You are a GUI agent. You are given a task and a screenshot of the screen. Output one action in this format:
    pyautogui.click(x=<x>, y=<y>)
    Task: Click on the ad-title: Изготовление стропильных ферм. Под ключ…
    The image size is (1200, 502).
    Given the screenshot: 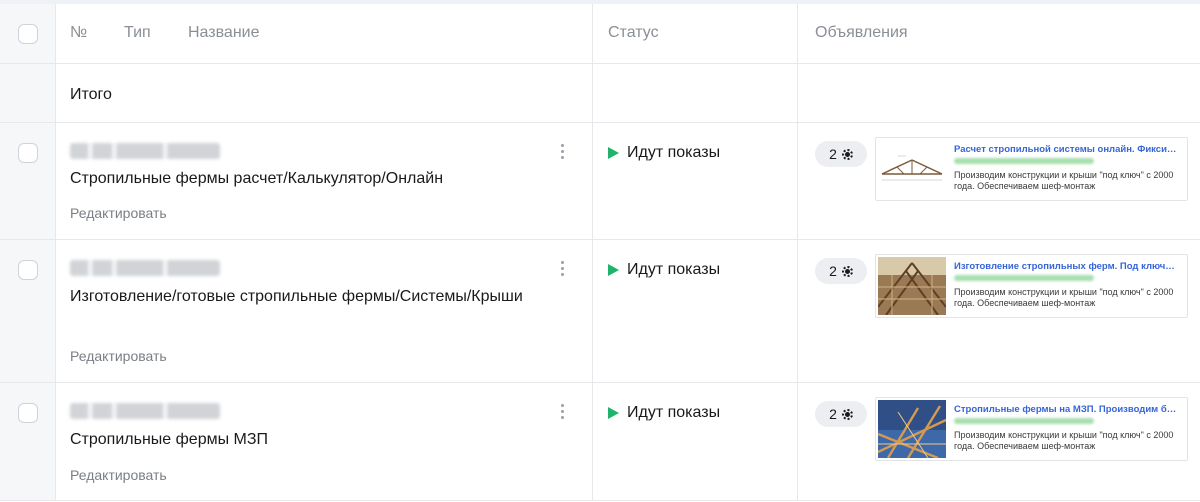 What is the action you would take?
    pyautogui.click(x=1068, y=266)
    